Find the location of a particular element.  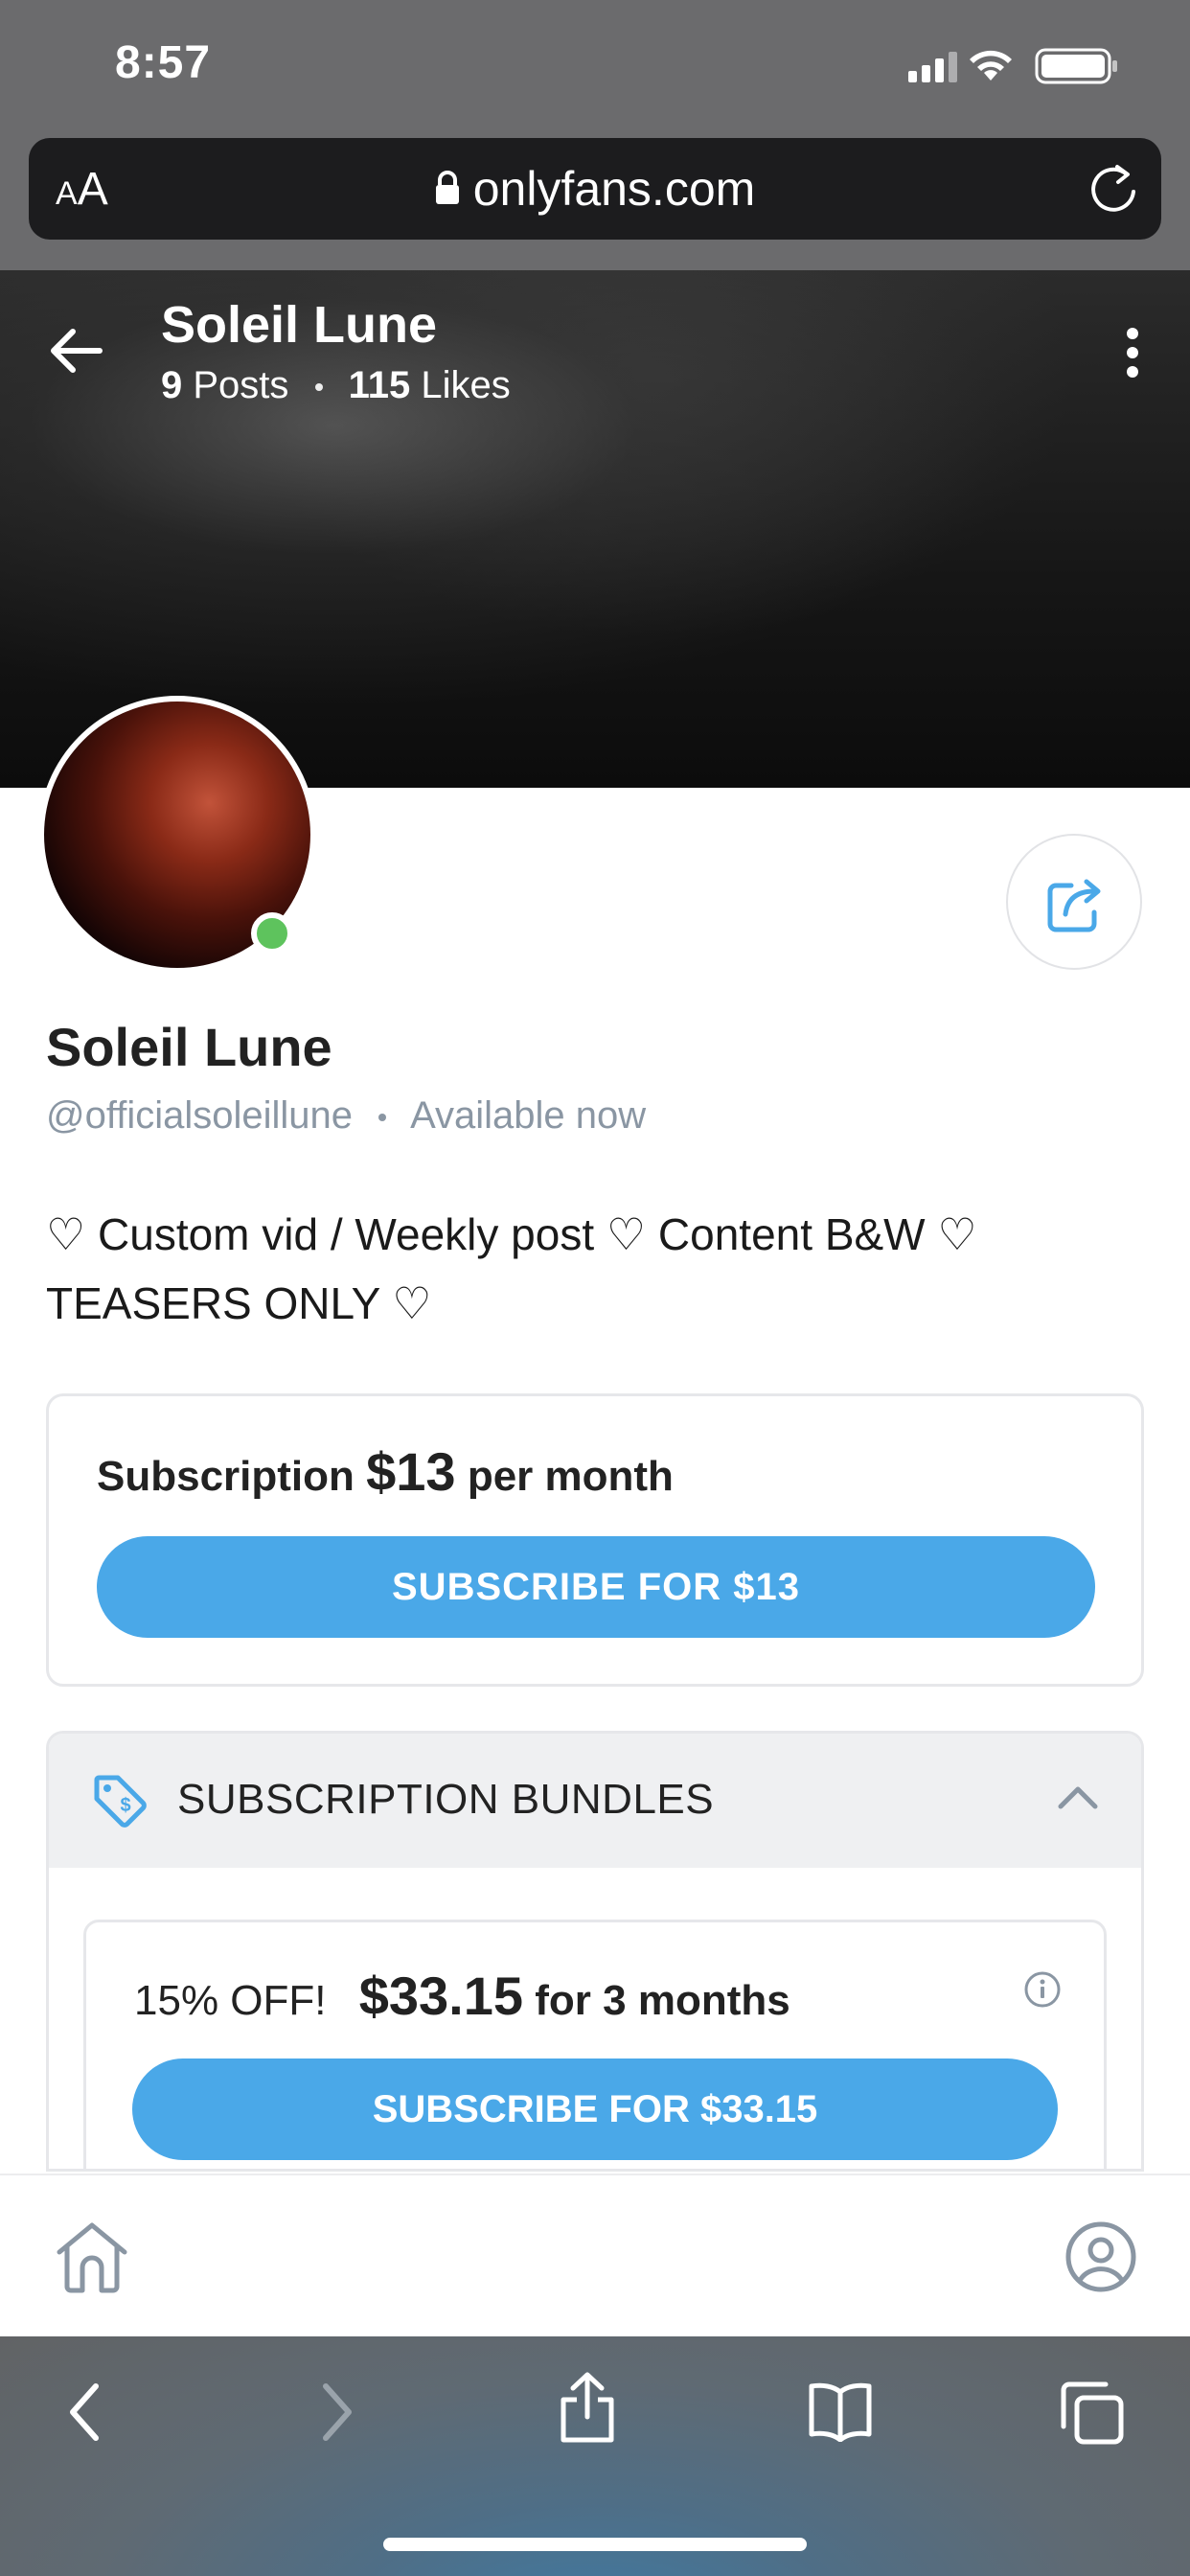

bundles-header: $ SUBSCRIPTION BUNDLES is located at coordinates (595, 1801).